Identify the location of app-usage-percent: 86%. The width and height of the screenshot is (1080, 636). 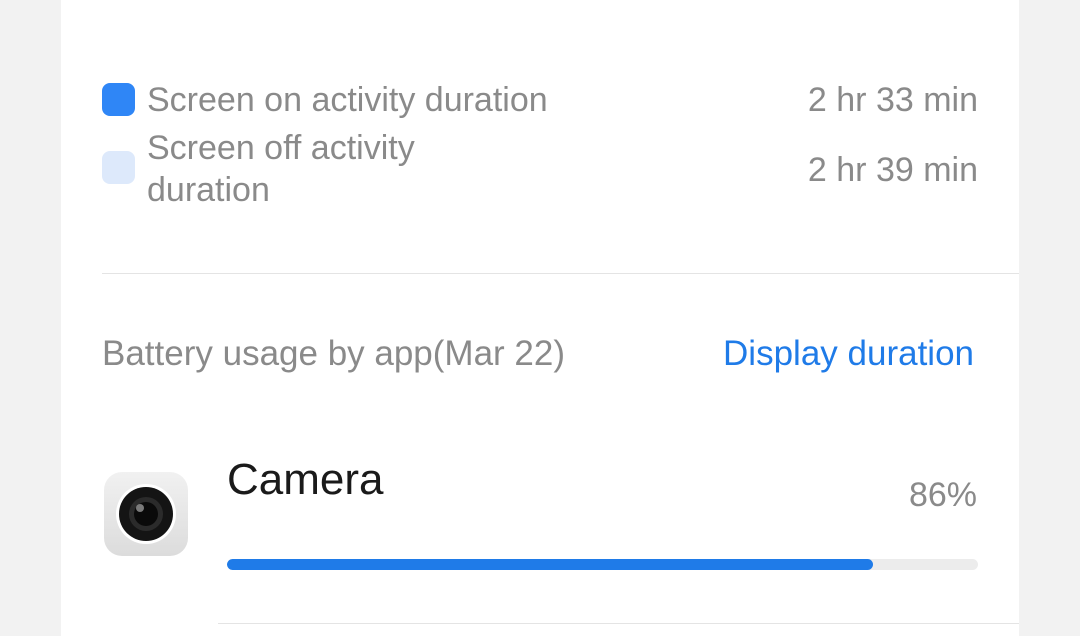
(942, 495).